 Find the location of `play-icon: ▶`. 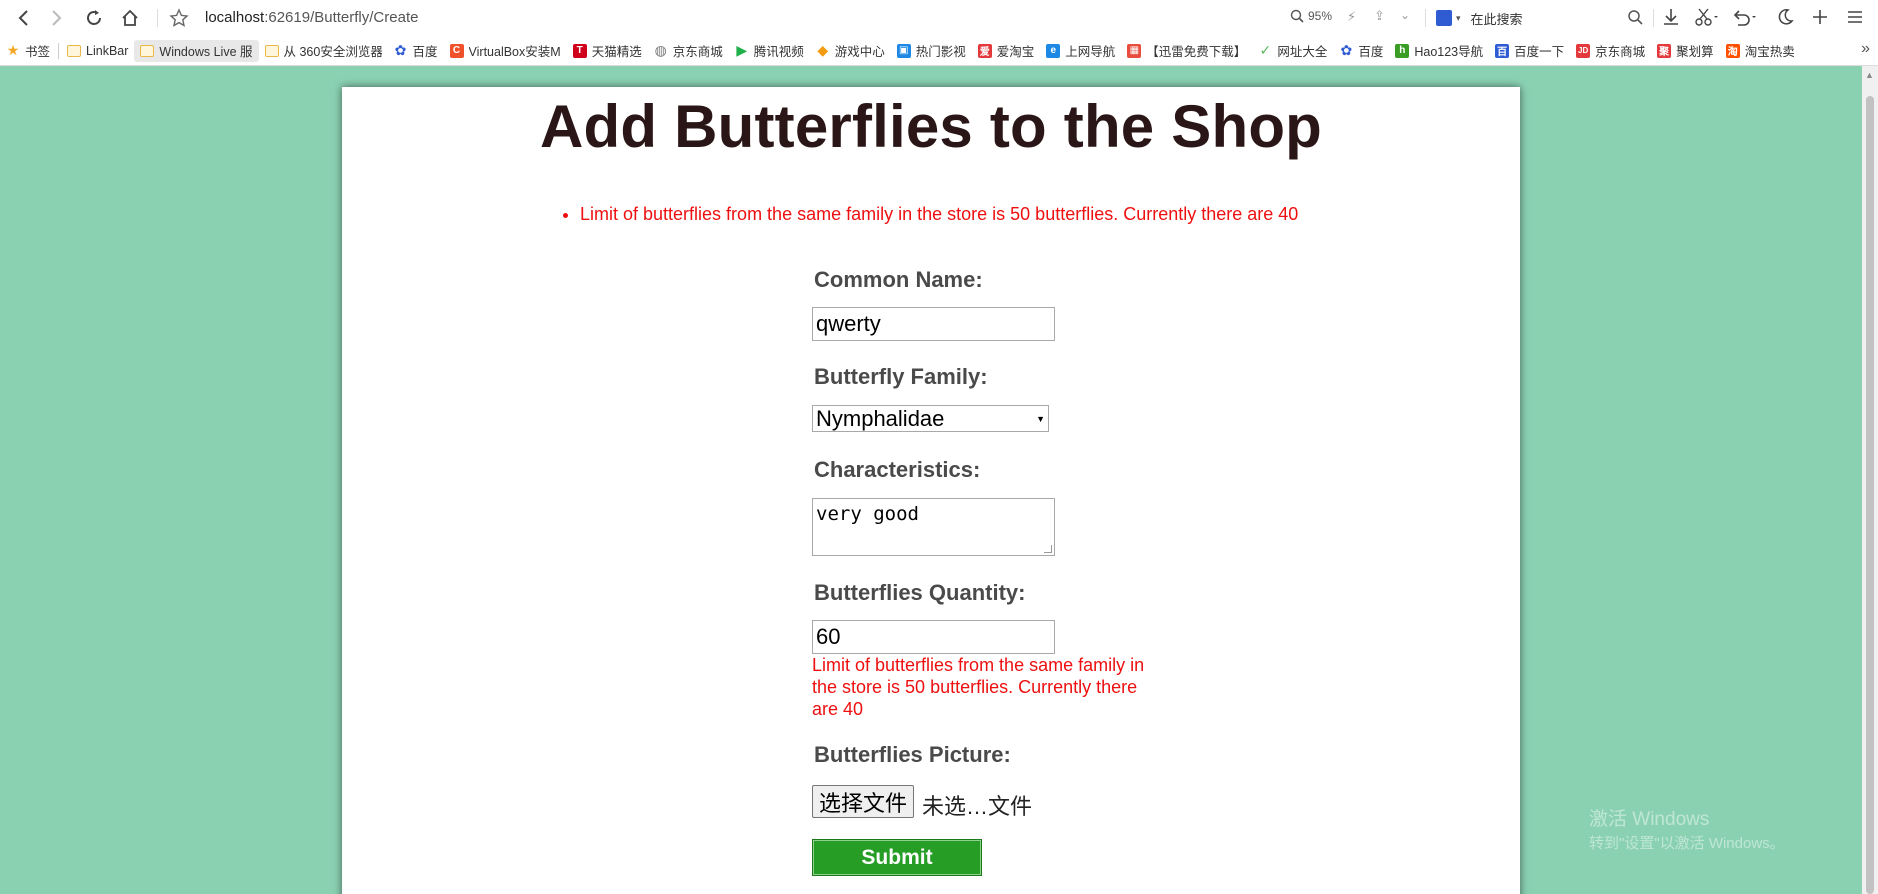

play-icon: ▶ is located at coordinates (742, 50).